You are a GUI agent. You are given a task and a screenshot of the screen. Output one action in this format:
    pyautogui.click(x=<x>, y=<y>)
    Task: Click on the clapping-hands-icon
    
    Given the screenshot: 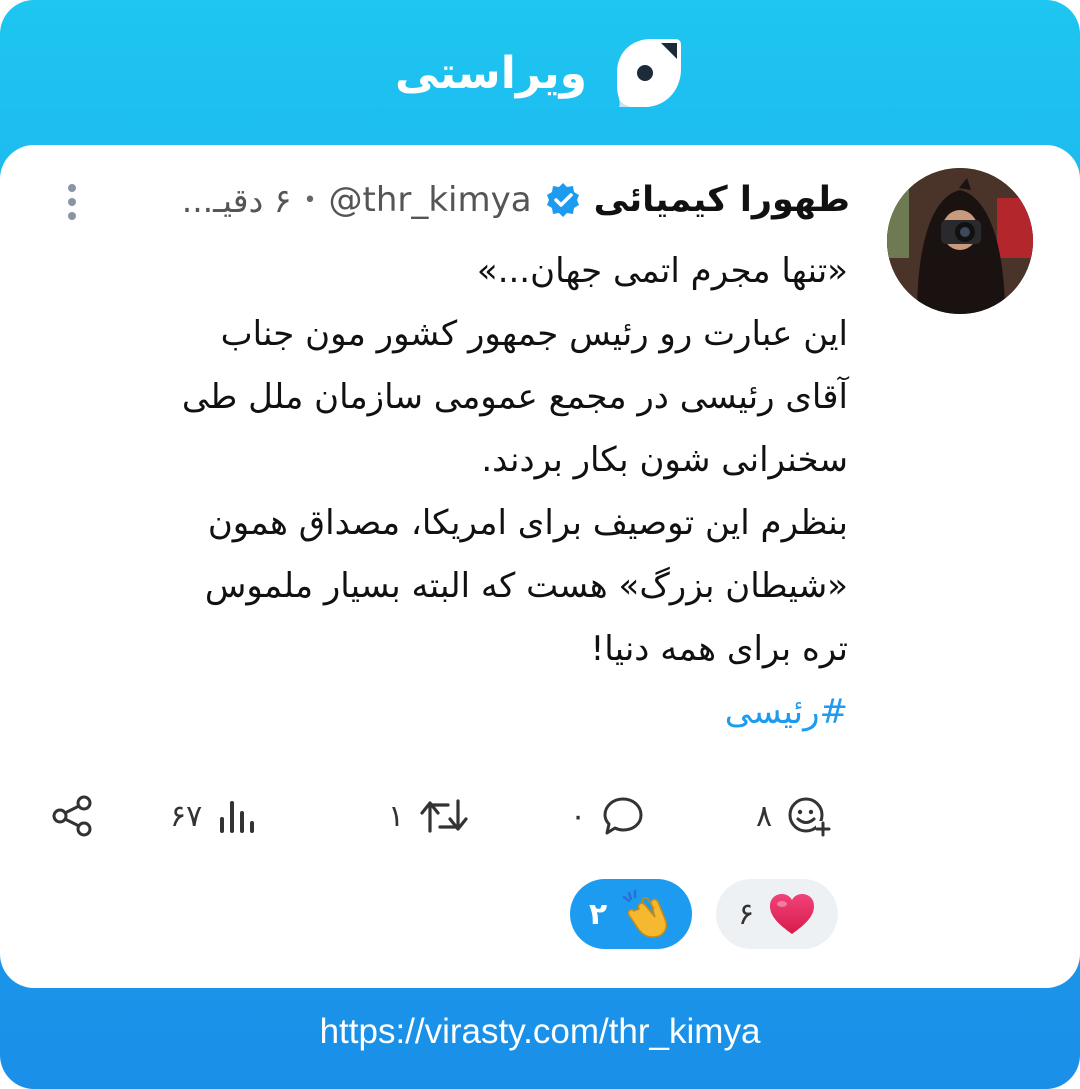 What is the action you would take?
    pyautogui.click(x=645, y=913)
    